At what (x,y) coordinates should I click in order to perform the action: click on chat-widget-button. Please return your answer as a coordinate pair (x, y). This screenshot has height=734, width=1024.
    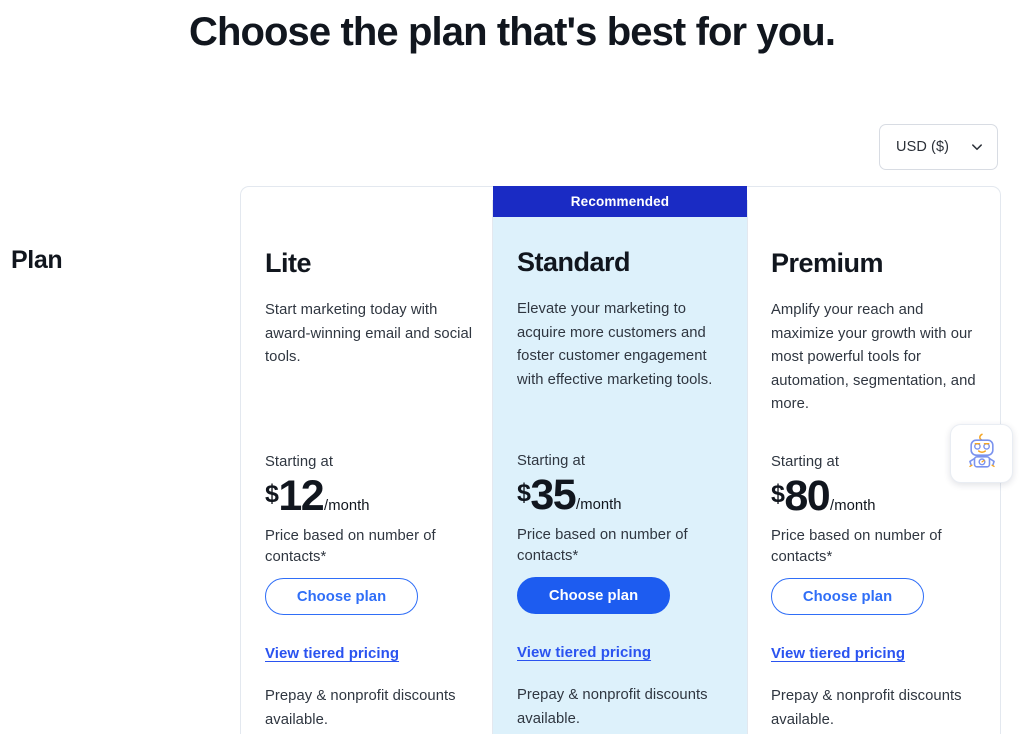
    Looking at the image, I should click on (981, 453).